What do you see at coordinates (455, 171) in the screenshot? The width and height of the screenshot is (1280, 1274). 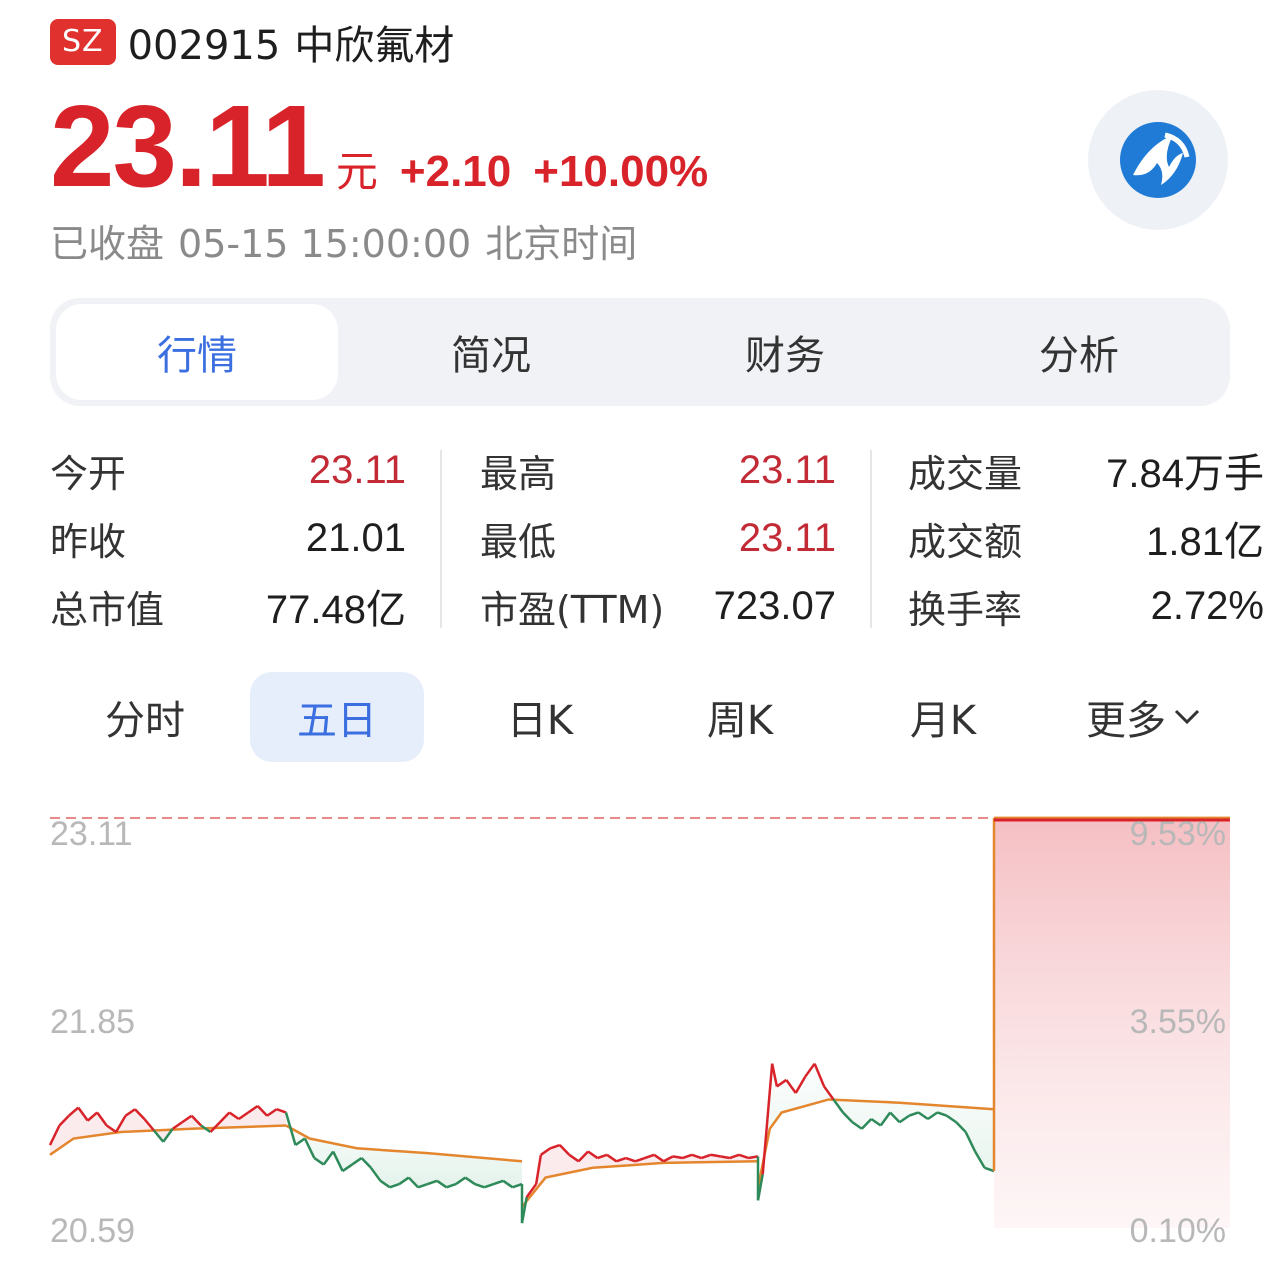 I see `price-change: +2.10` at bounding box center [455, 171].